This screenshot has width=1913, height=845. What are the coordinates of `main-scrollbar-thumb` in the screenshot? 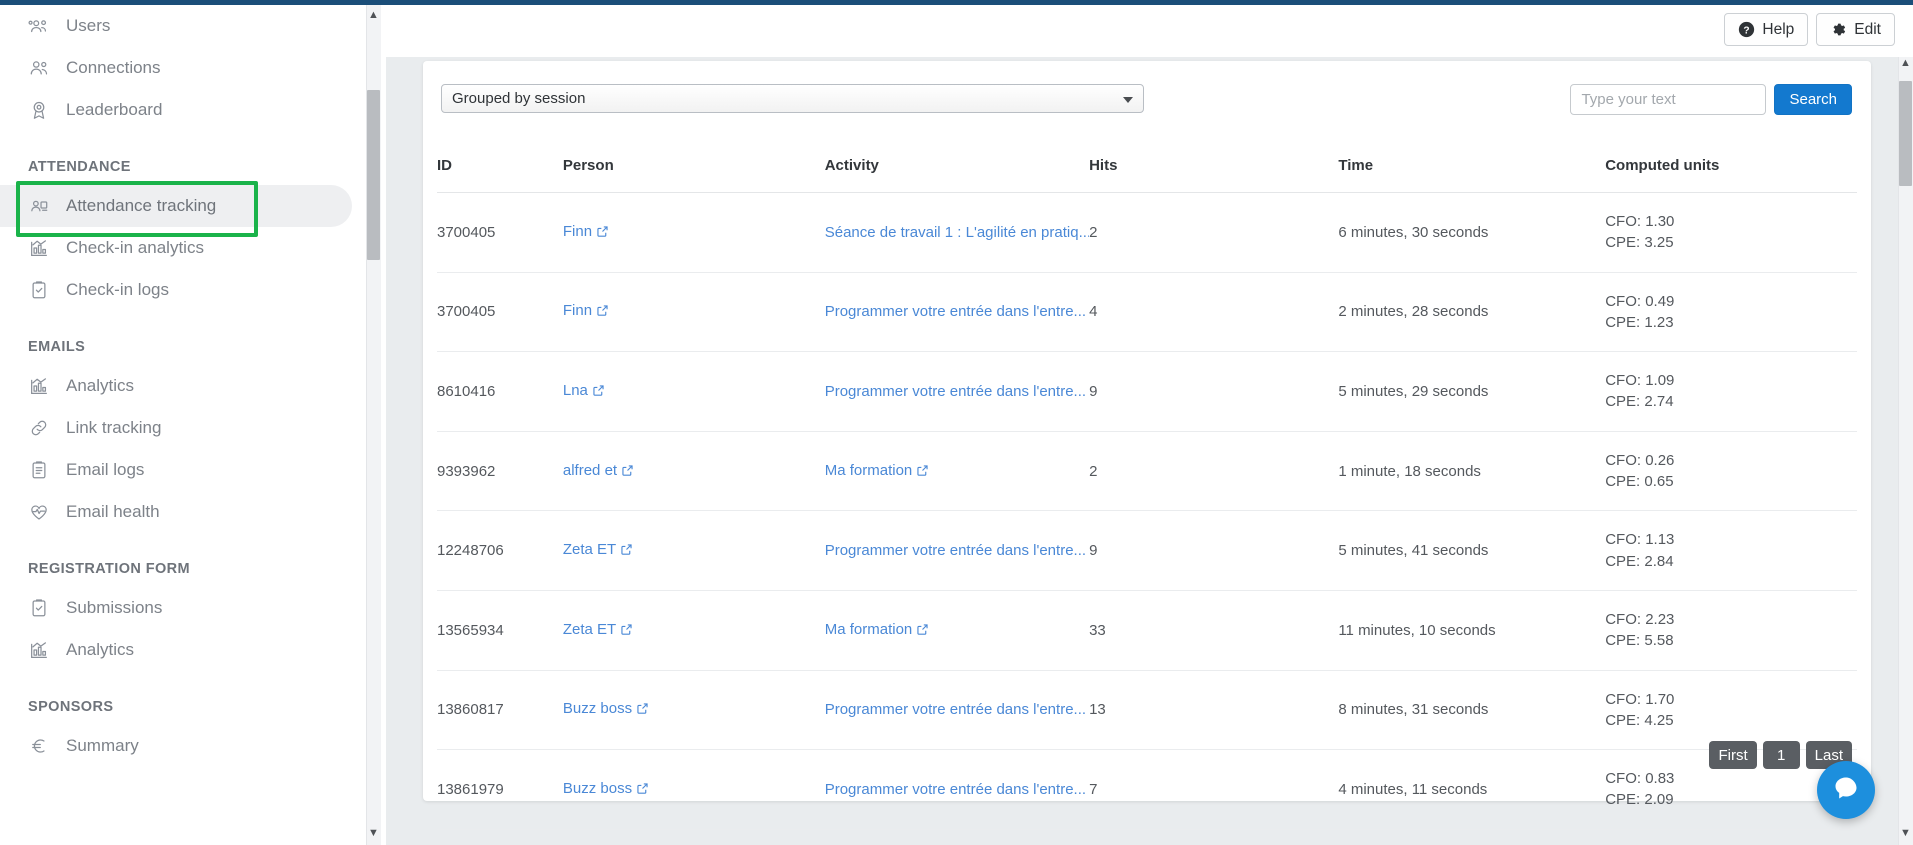 It's located at (1905, 133).